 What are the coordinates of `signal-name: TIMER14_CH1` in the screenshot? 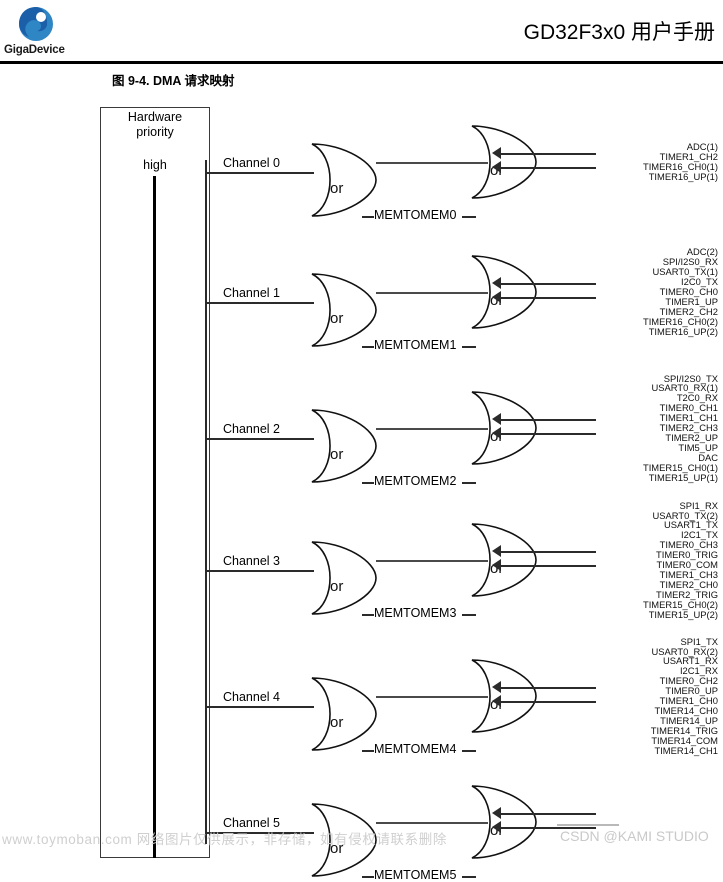 It's located at (686, 750).